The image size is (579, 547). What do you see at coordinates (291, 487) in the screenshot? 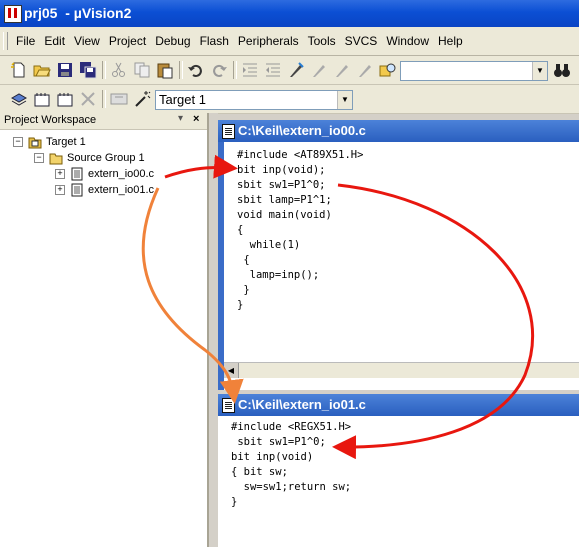
I see `code-line: sw=sw1;return sw;` at bounding box center [291, 487].